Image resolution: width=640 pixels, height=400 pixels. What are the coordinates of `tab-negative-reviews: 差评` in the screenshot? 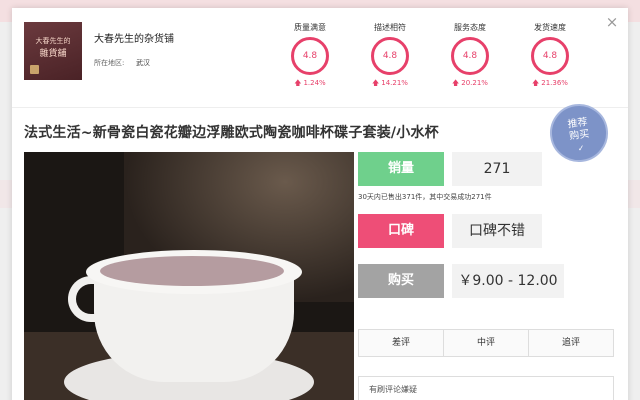 It's located at (401, 343).